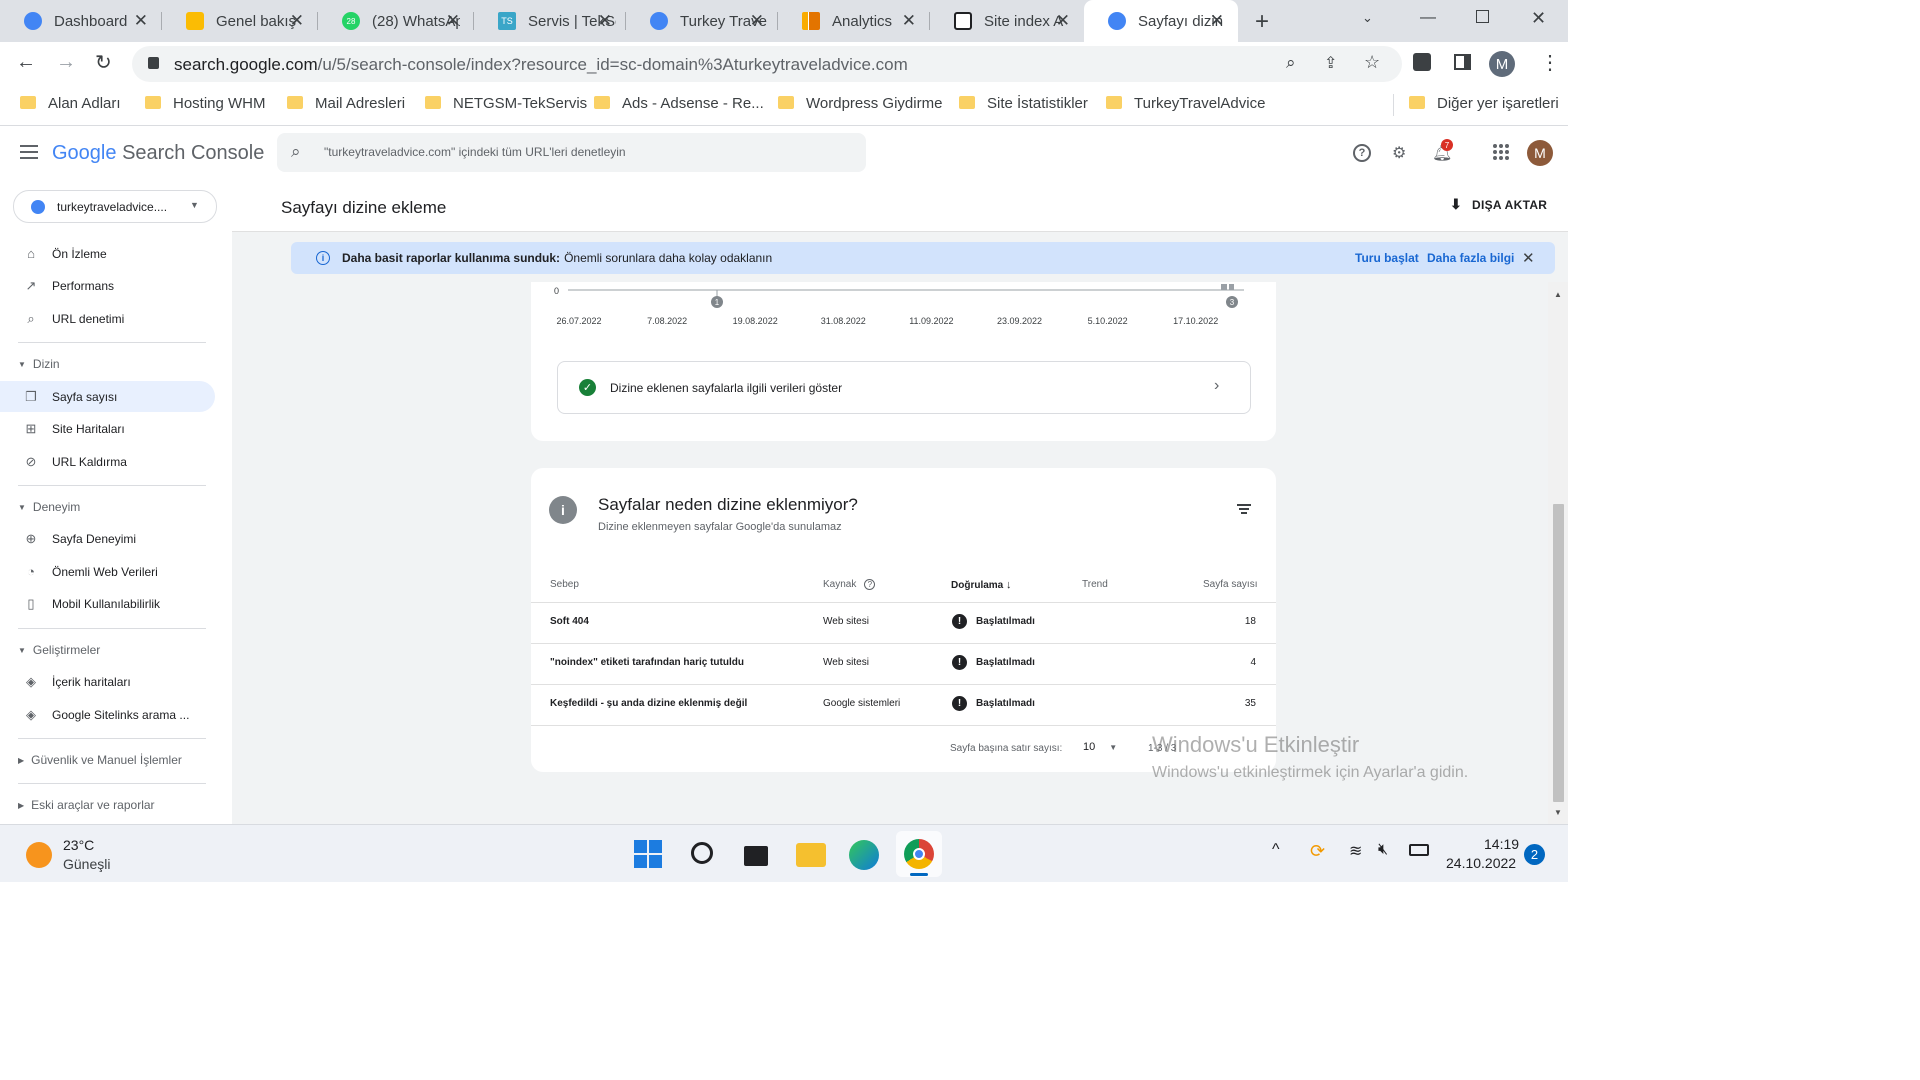 This screenshot has width=1920, height=1080. What do you see at coordinates (1498, 204) in the screenshot?
I see `export-button: ⬇ DIŞA AKTAR` at bounding box center [1498, 204].